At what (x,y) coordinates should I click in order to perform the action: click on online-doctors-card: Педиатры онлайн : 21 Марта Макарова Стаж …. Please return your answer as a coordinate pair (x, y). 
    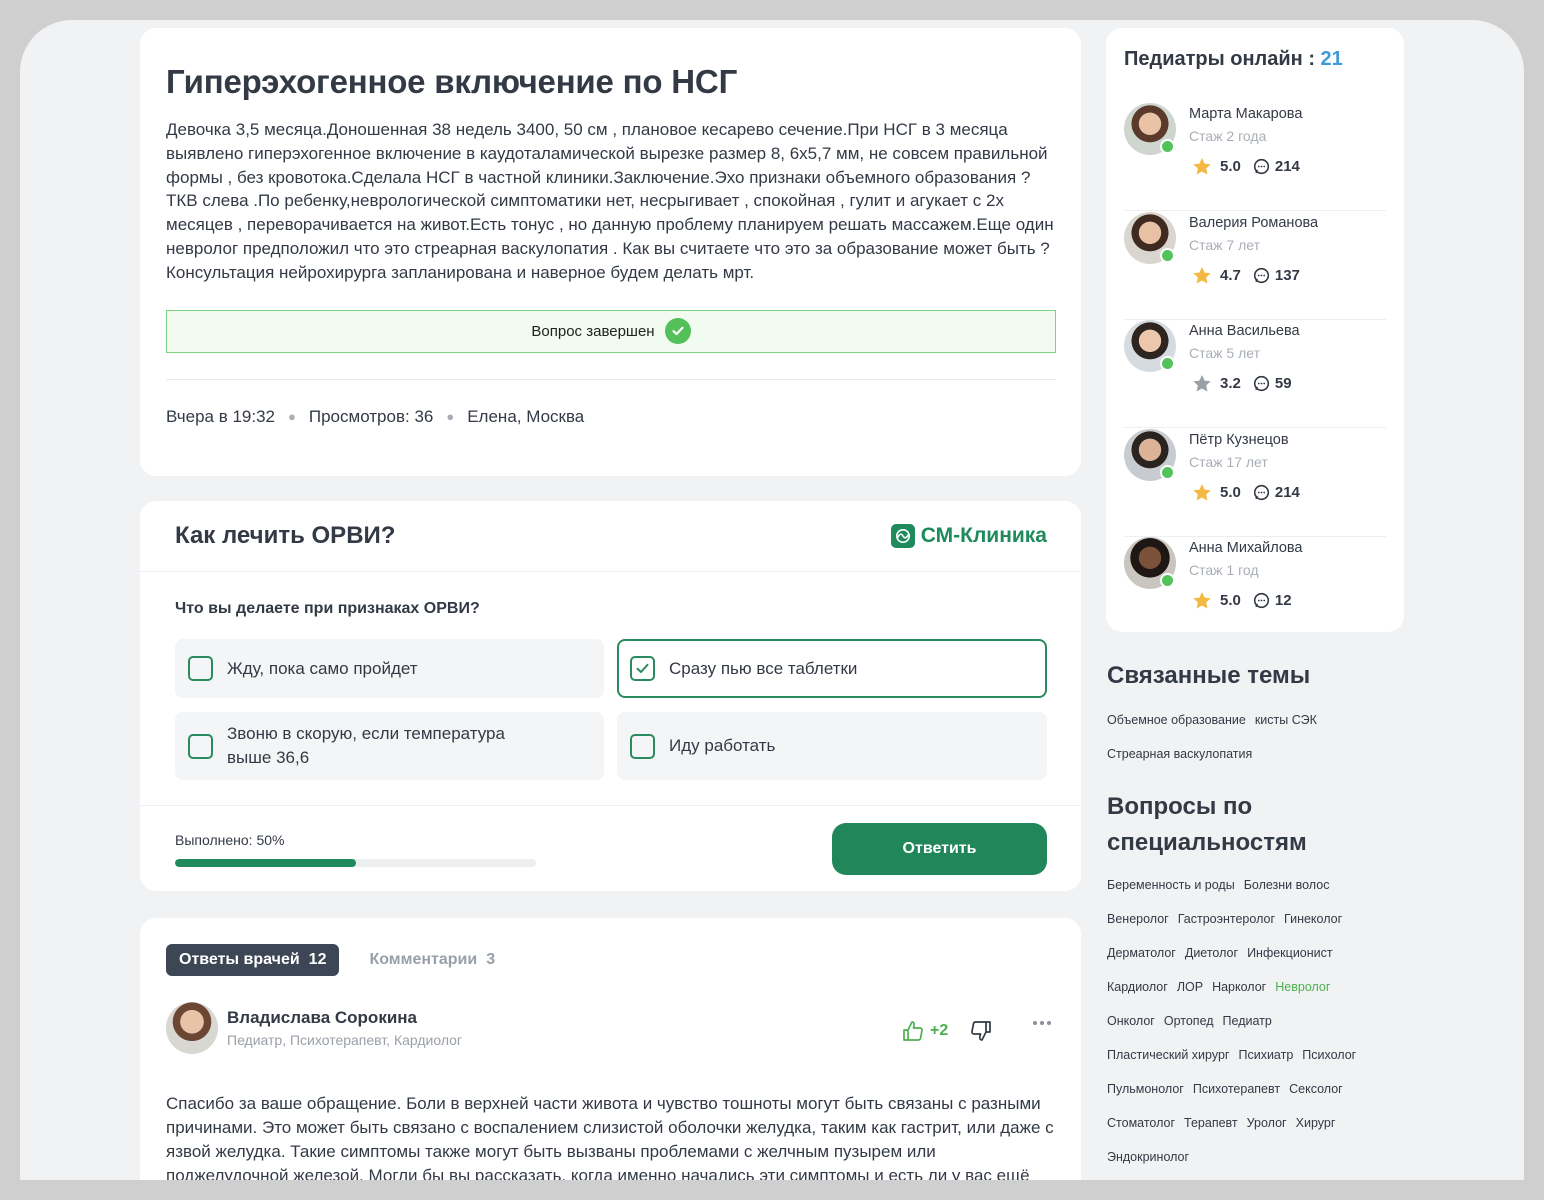
    Looking at the image, I should click on (1255, 330).